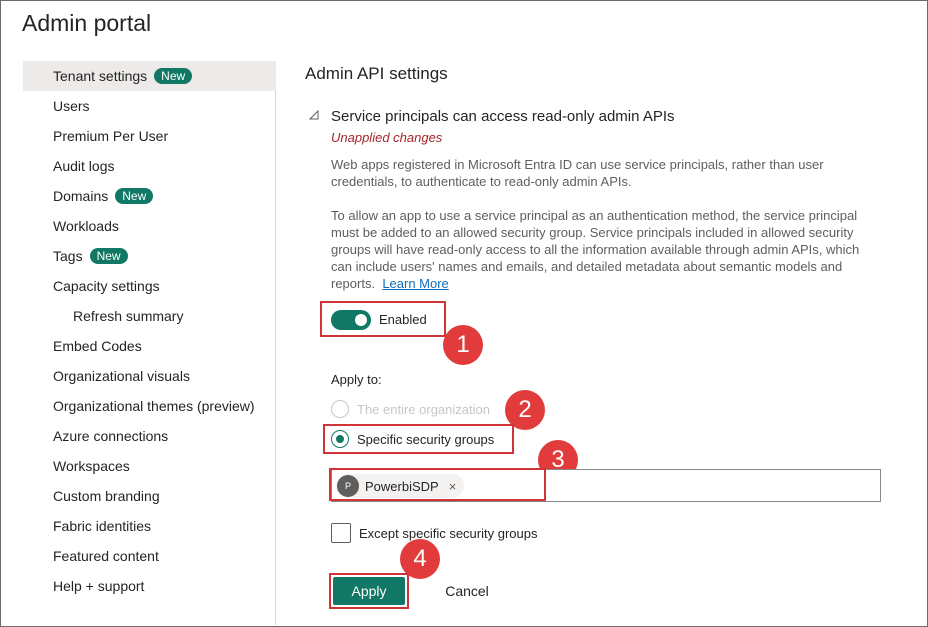 The image size is (928, 627). Describe the element at coordinates (84, 166) in the screenshot. I see `sidebar-item-label: Audit logs` at that location.